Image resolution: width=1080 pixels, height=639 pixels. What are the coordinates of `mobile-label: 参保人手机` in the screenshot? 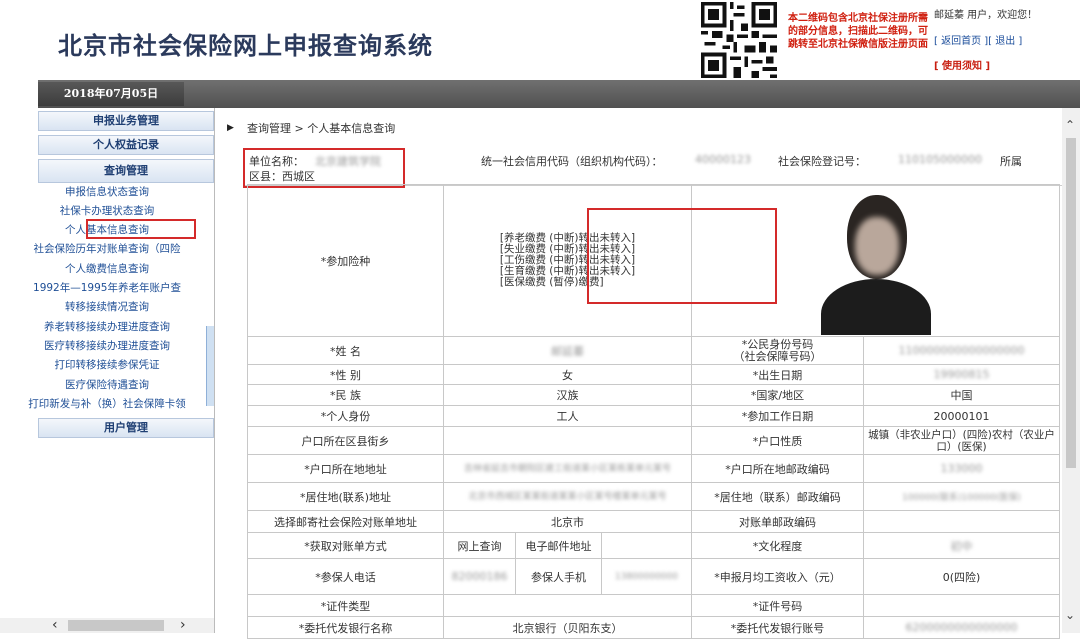 It's located at (558, 576).